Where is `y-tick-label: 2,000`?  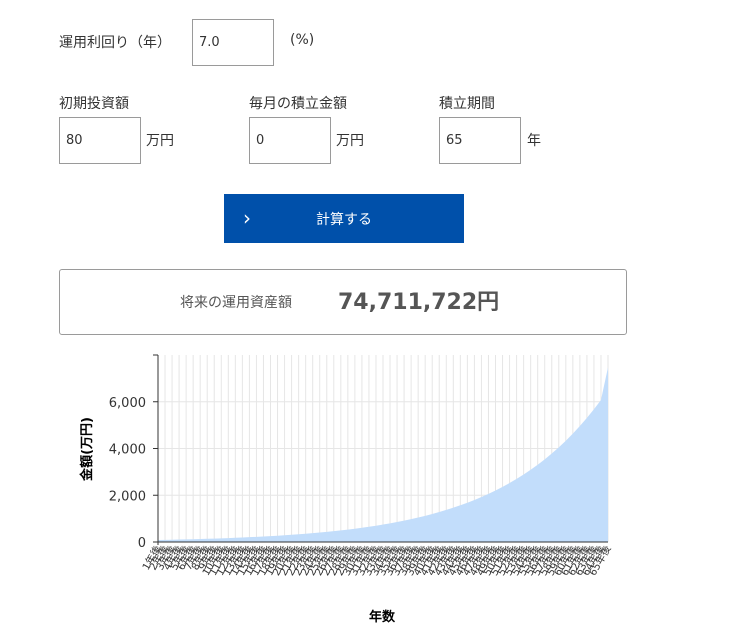 y-tick-label: 2,000 is located at coordinates (127, 496).